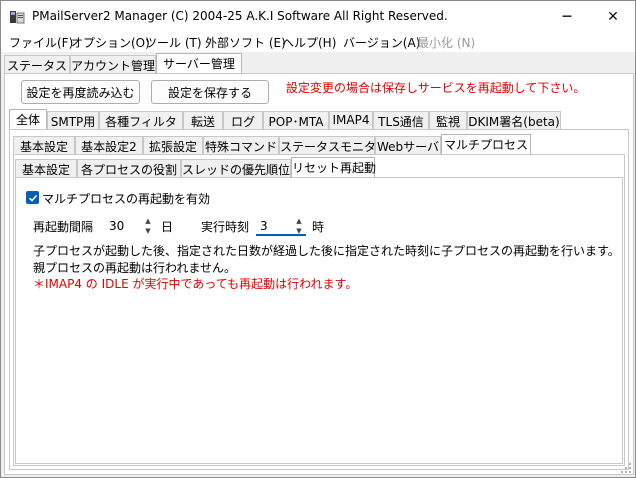 The width and height of the screenshot is (636, 478). I want to click on tab-imap4: IMAP4, so click(351, 120).